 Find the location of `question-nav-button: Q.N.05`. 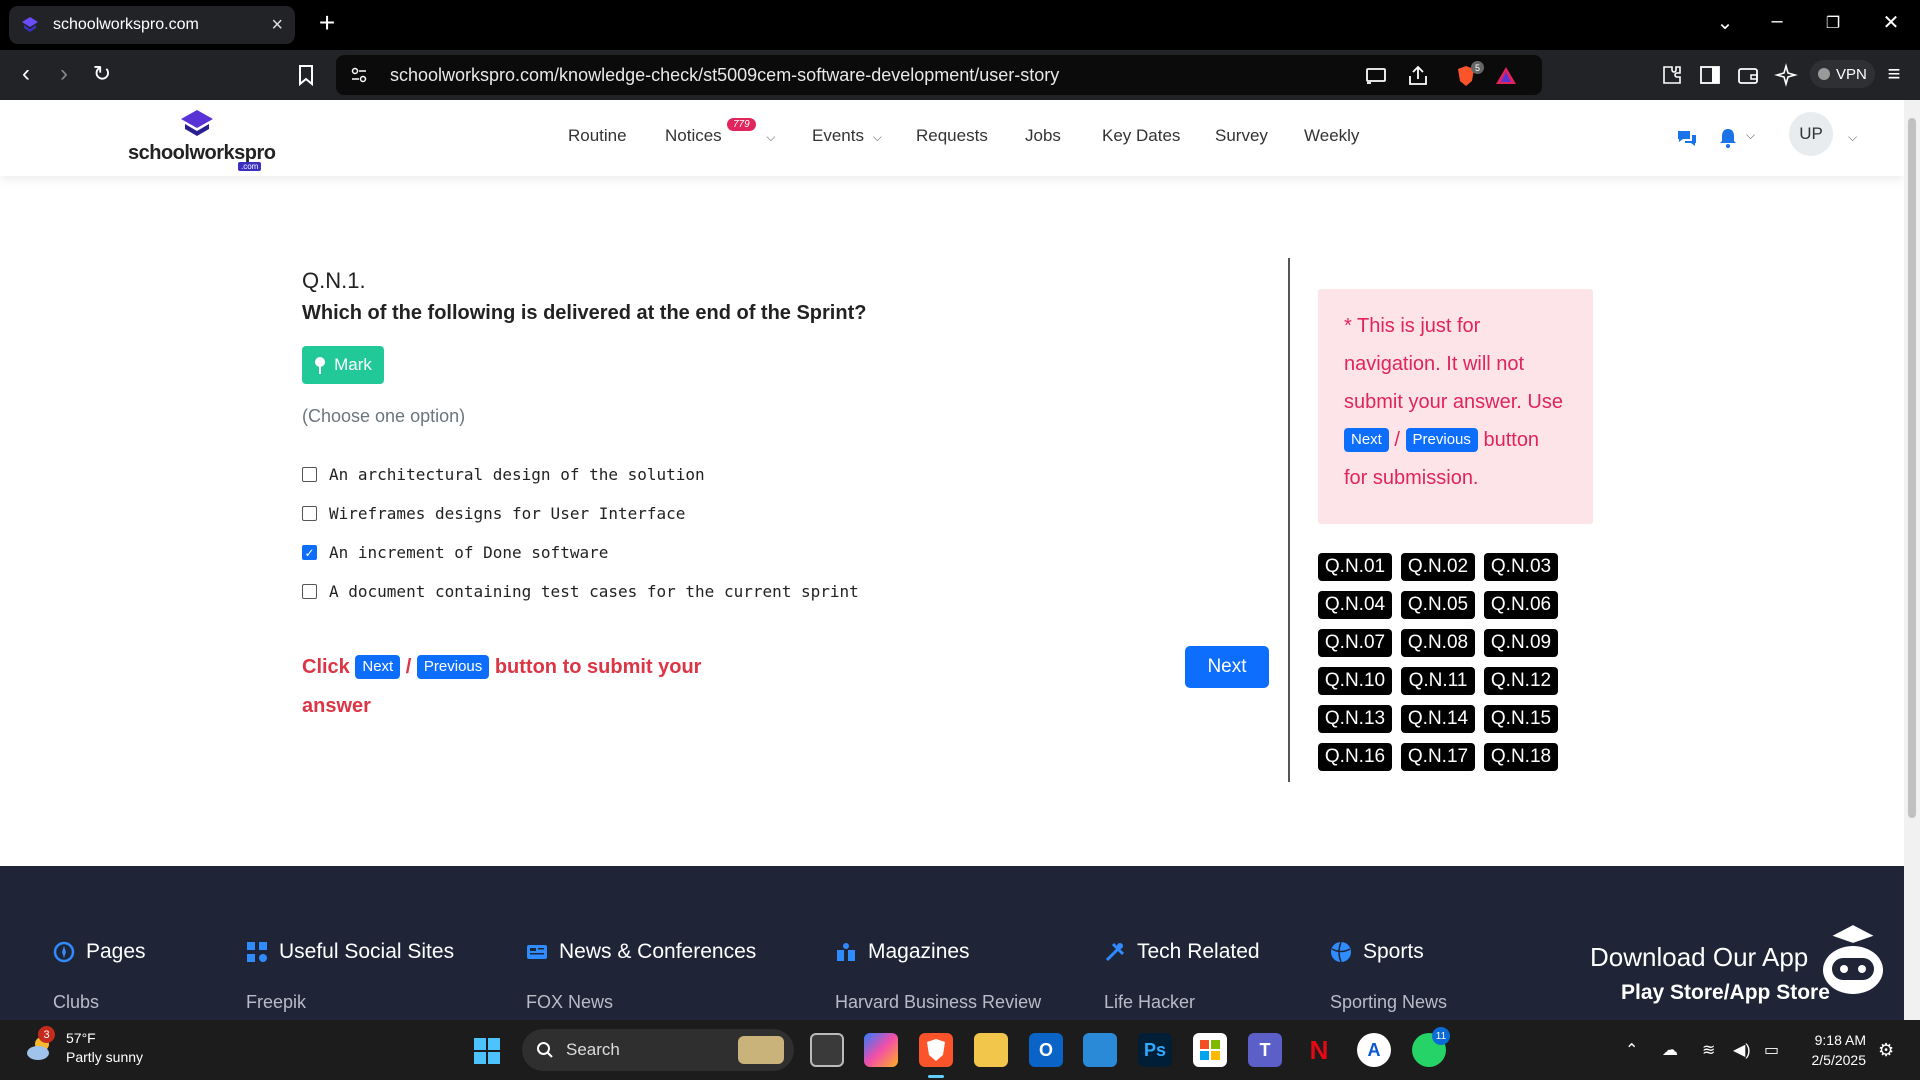

question-nav-button: Q.N.05 is located at coordinates (1438, 605).